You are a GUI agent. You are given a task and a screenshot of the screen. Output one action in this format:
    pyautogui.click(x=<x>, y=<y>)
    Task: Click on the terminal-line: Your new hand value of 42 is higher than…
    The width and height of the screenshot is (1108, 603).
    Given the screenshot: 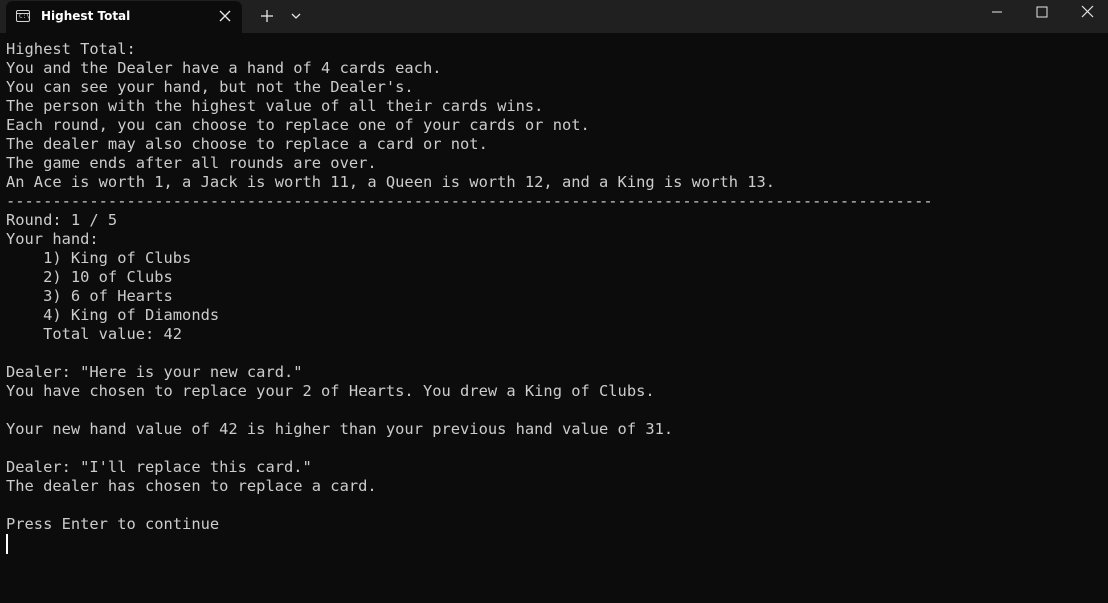 What is the action you would take?
    pyautogui.click(x=340, y=429)
    